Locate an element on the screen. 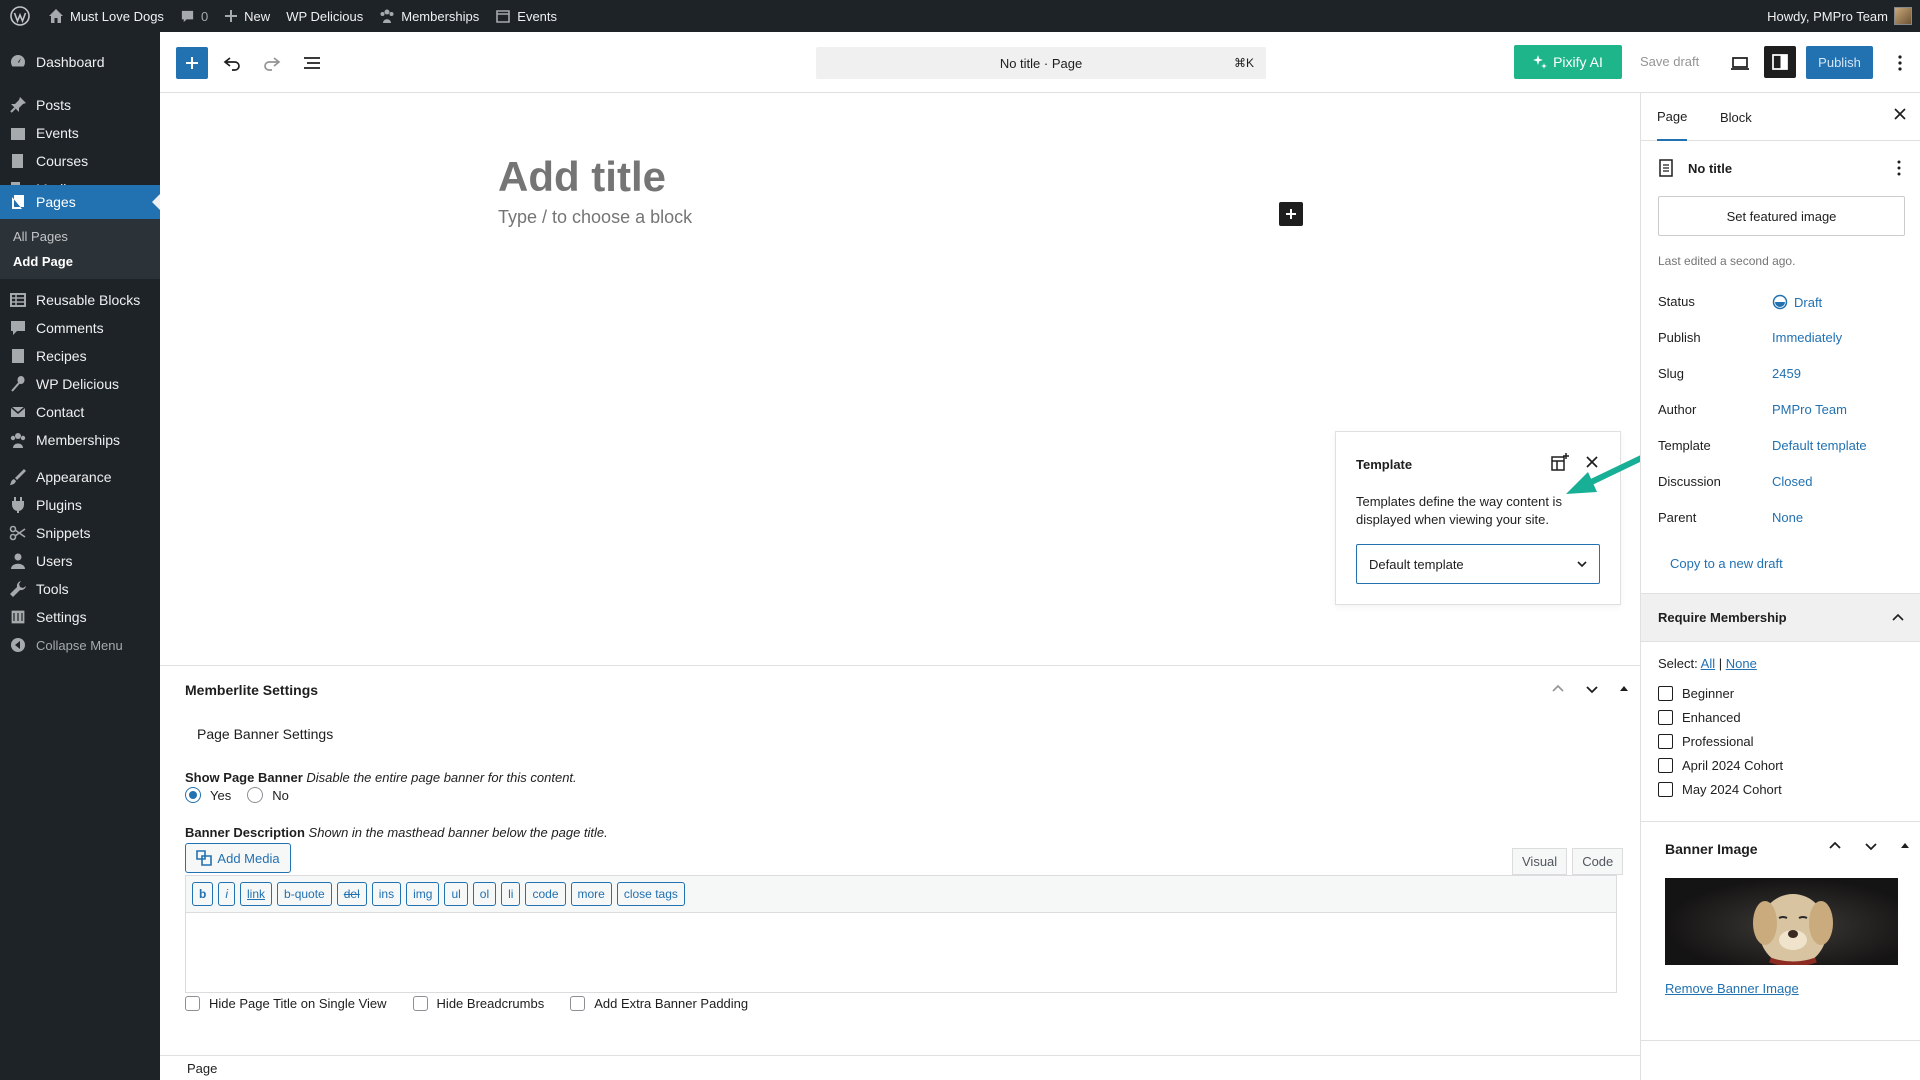 The height and width of the screenshot is (1080, 1920). publish-value: Immediately is located at coordinates (1807, 337).